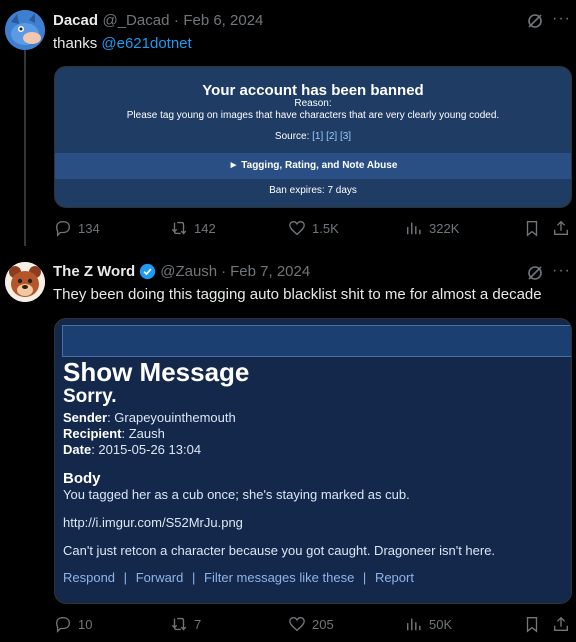 The width and height of the screenshot is (576, 642). What do you see at coordinates (148, 271) in the screenshot?
I see `verified-badge-icon` at bounding box center [148, 271].